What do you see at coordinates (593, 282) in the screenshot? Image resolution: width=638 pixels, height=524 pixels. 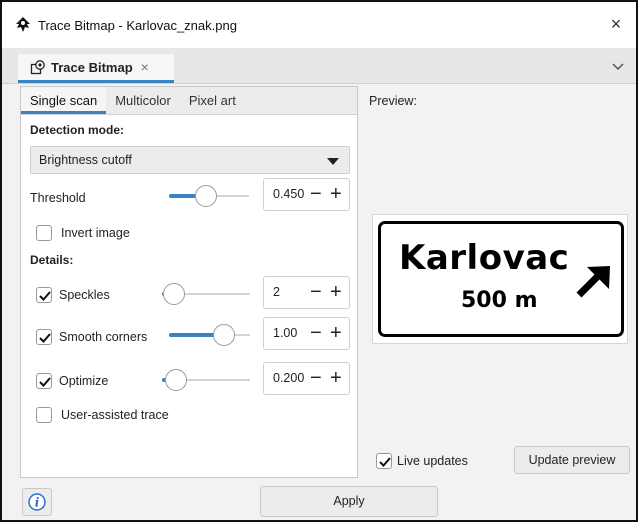 I see `arrow-up-right-icon` at bounding box center [593, 282].